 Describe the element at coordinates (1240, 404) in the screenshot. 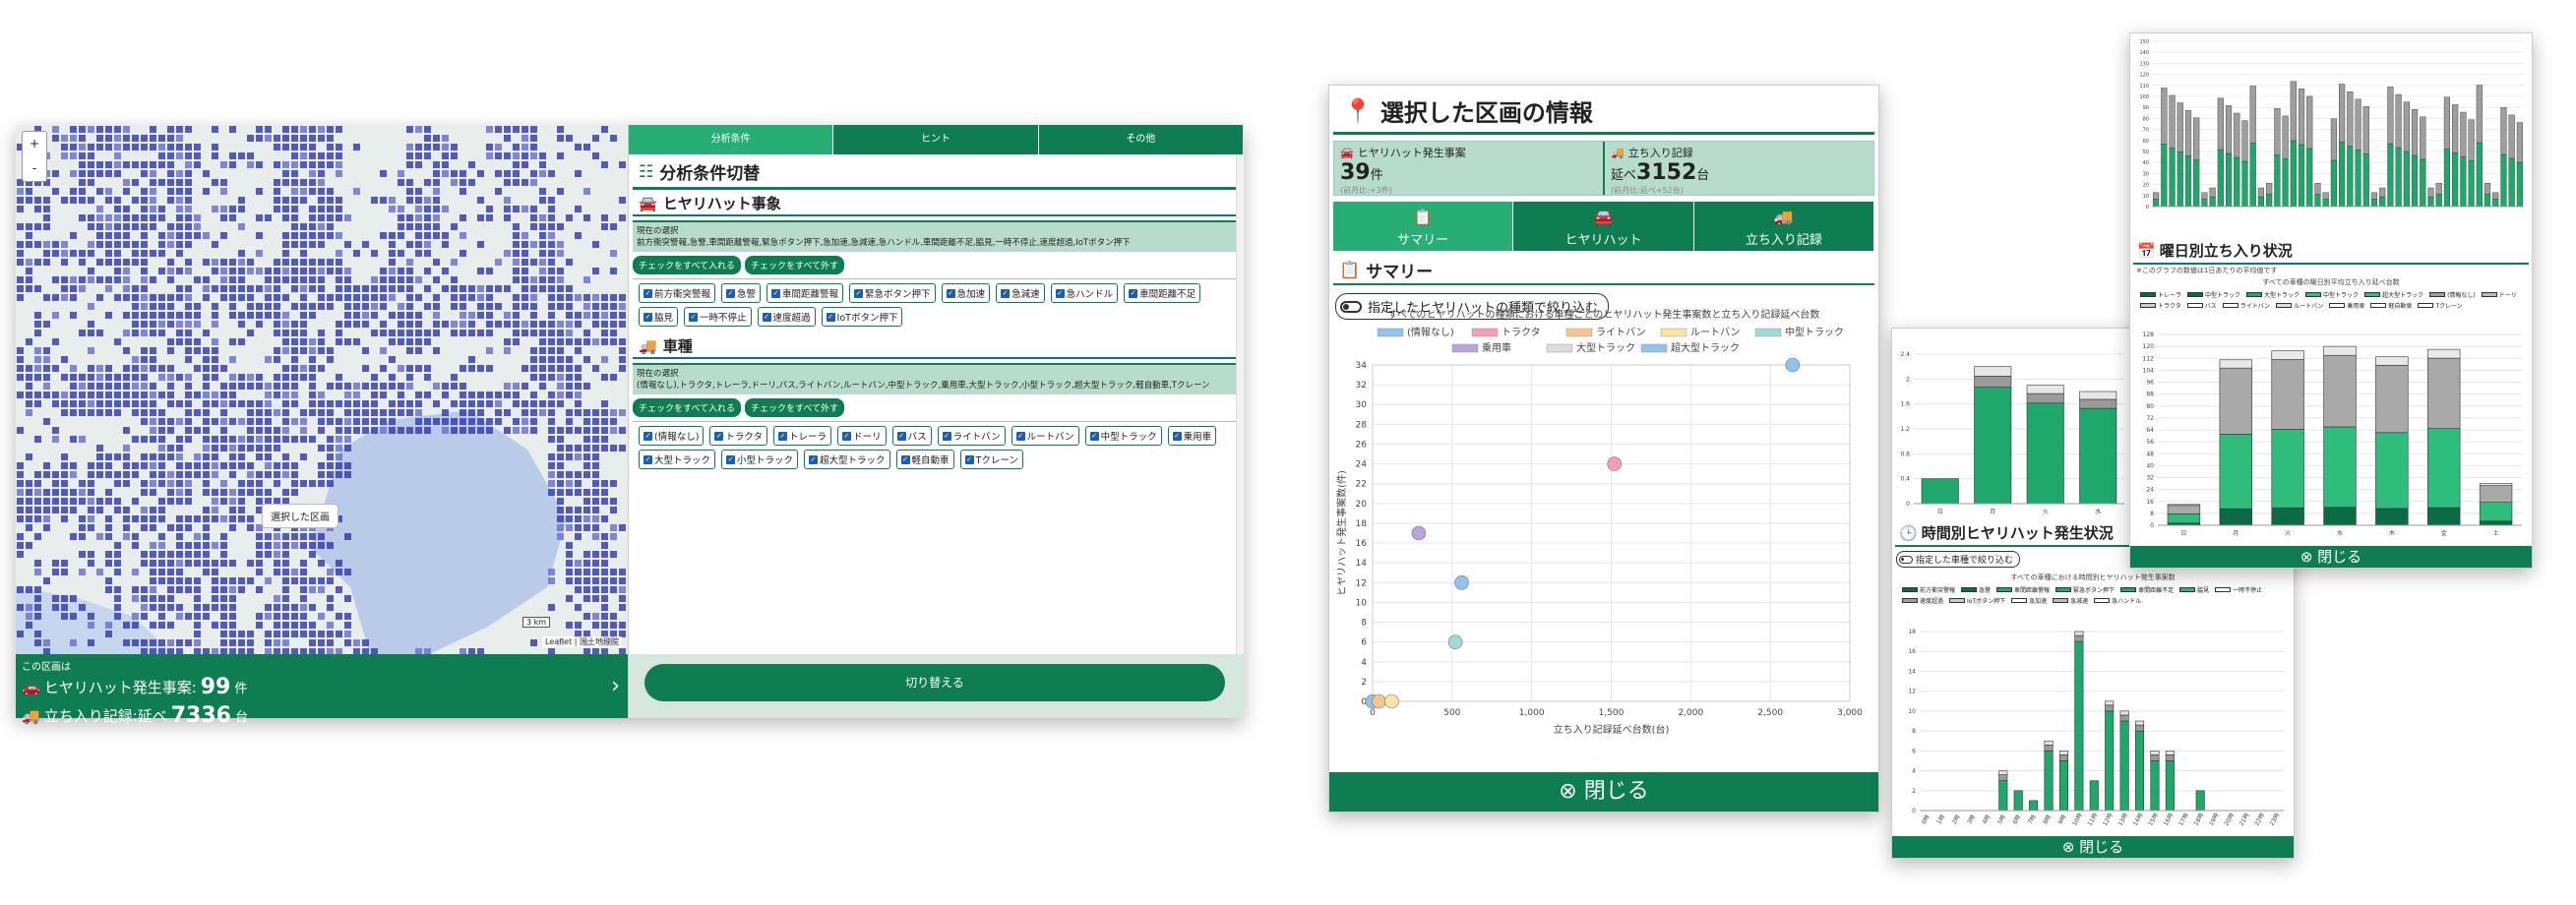

I see `condition-scrollbar` at that location.